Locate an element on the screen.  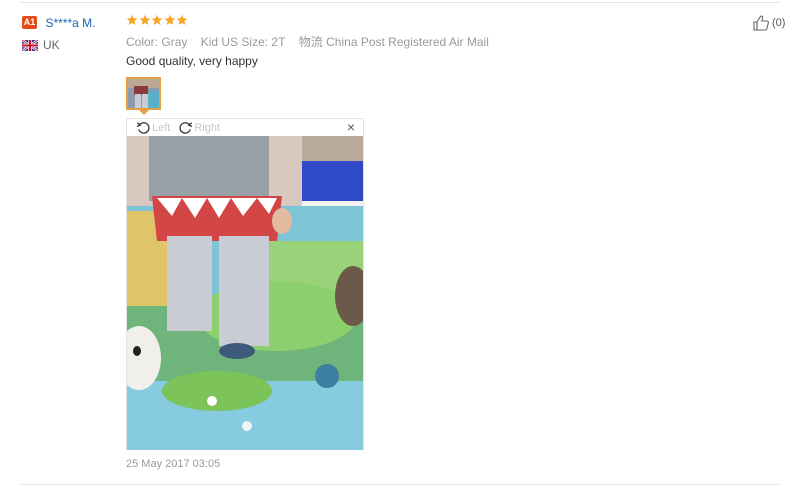
thumbnail-image is located at coordinates (143, 93).